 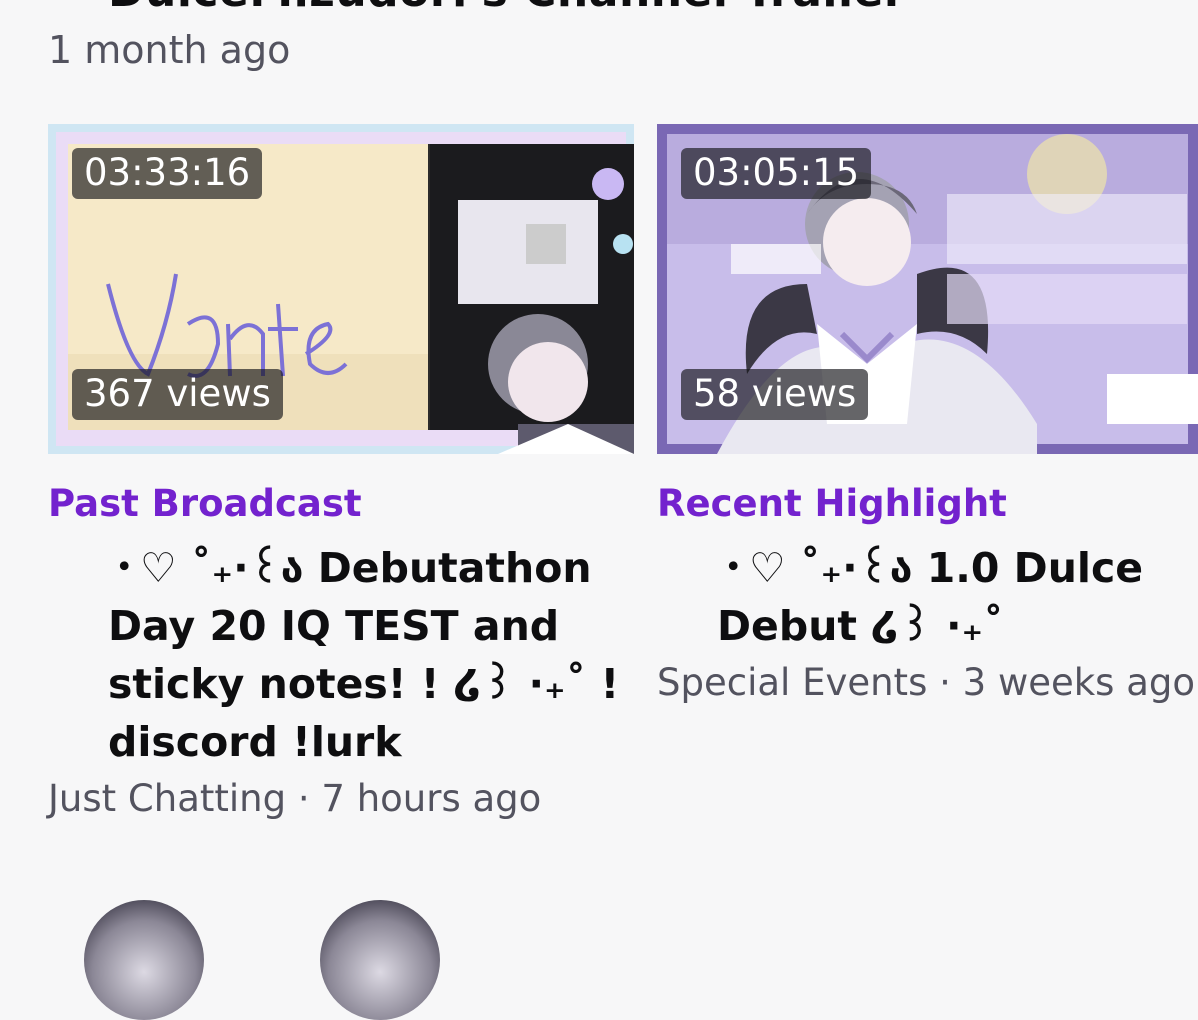 What do you see at coordinates (431, 798) in the screenshot?
I see `video-age: 7 hours ago` at bounding box center [431, 798].